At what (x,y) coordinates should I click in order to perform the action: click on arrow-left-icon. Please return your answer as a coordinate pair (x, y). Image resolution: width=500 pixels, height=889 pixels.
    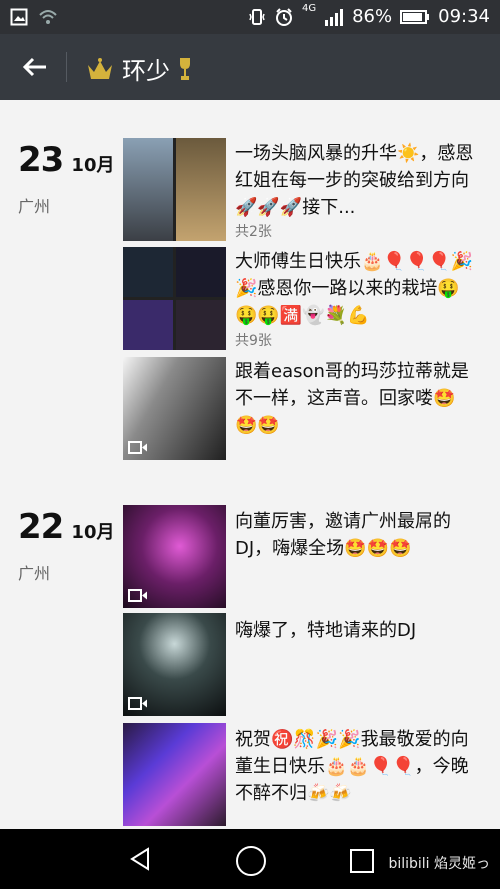
    Looking at the image, I should click on (35, 67).